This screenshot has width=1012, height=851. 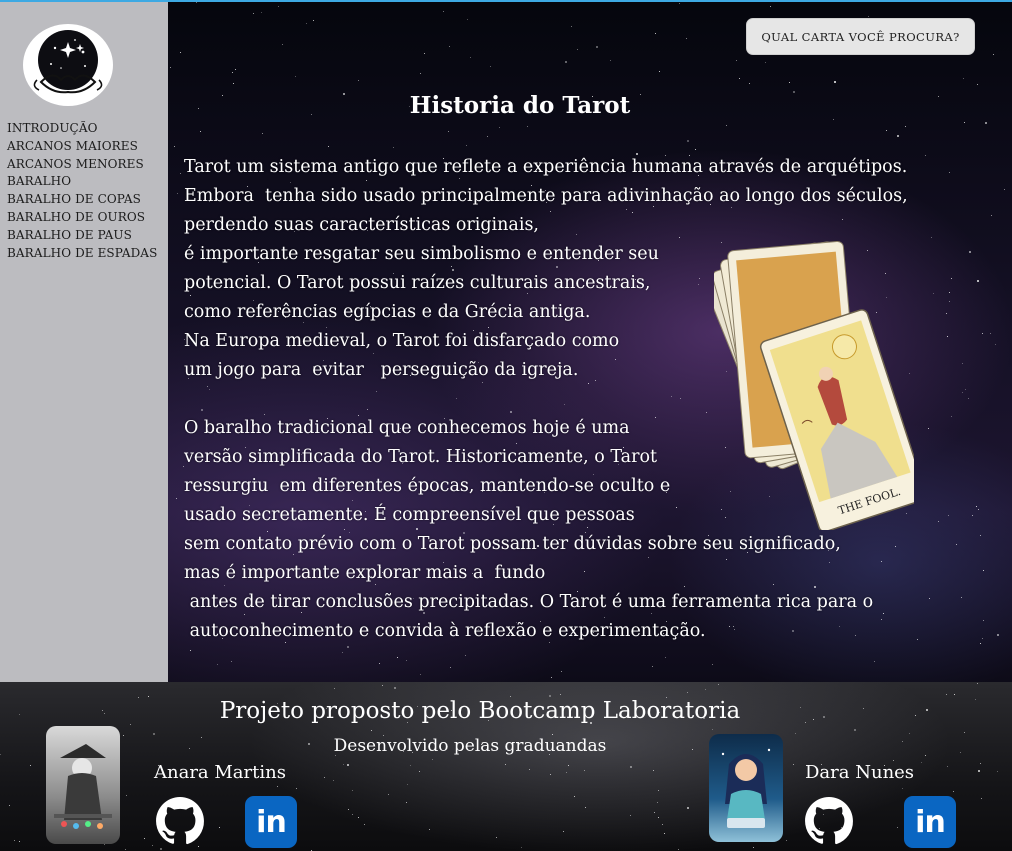 What do you see at coordinates (860, 36) in the screenshot?
I see `search-card-button: QUAL CARTA VOCÊ PROCURA?` at bounding box center [860, 36].